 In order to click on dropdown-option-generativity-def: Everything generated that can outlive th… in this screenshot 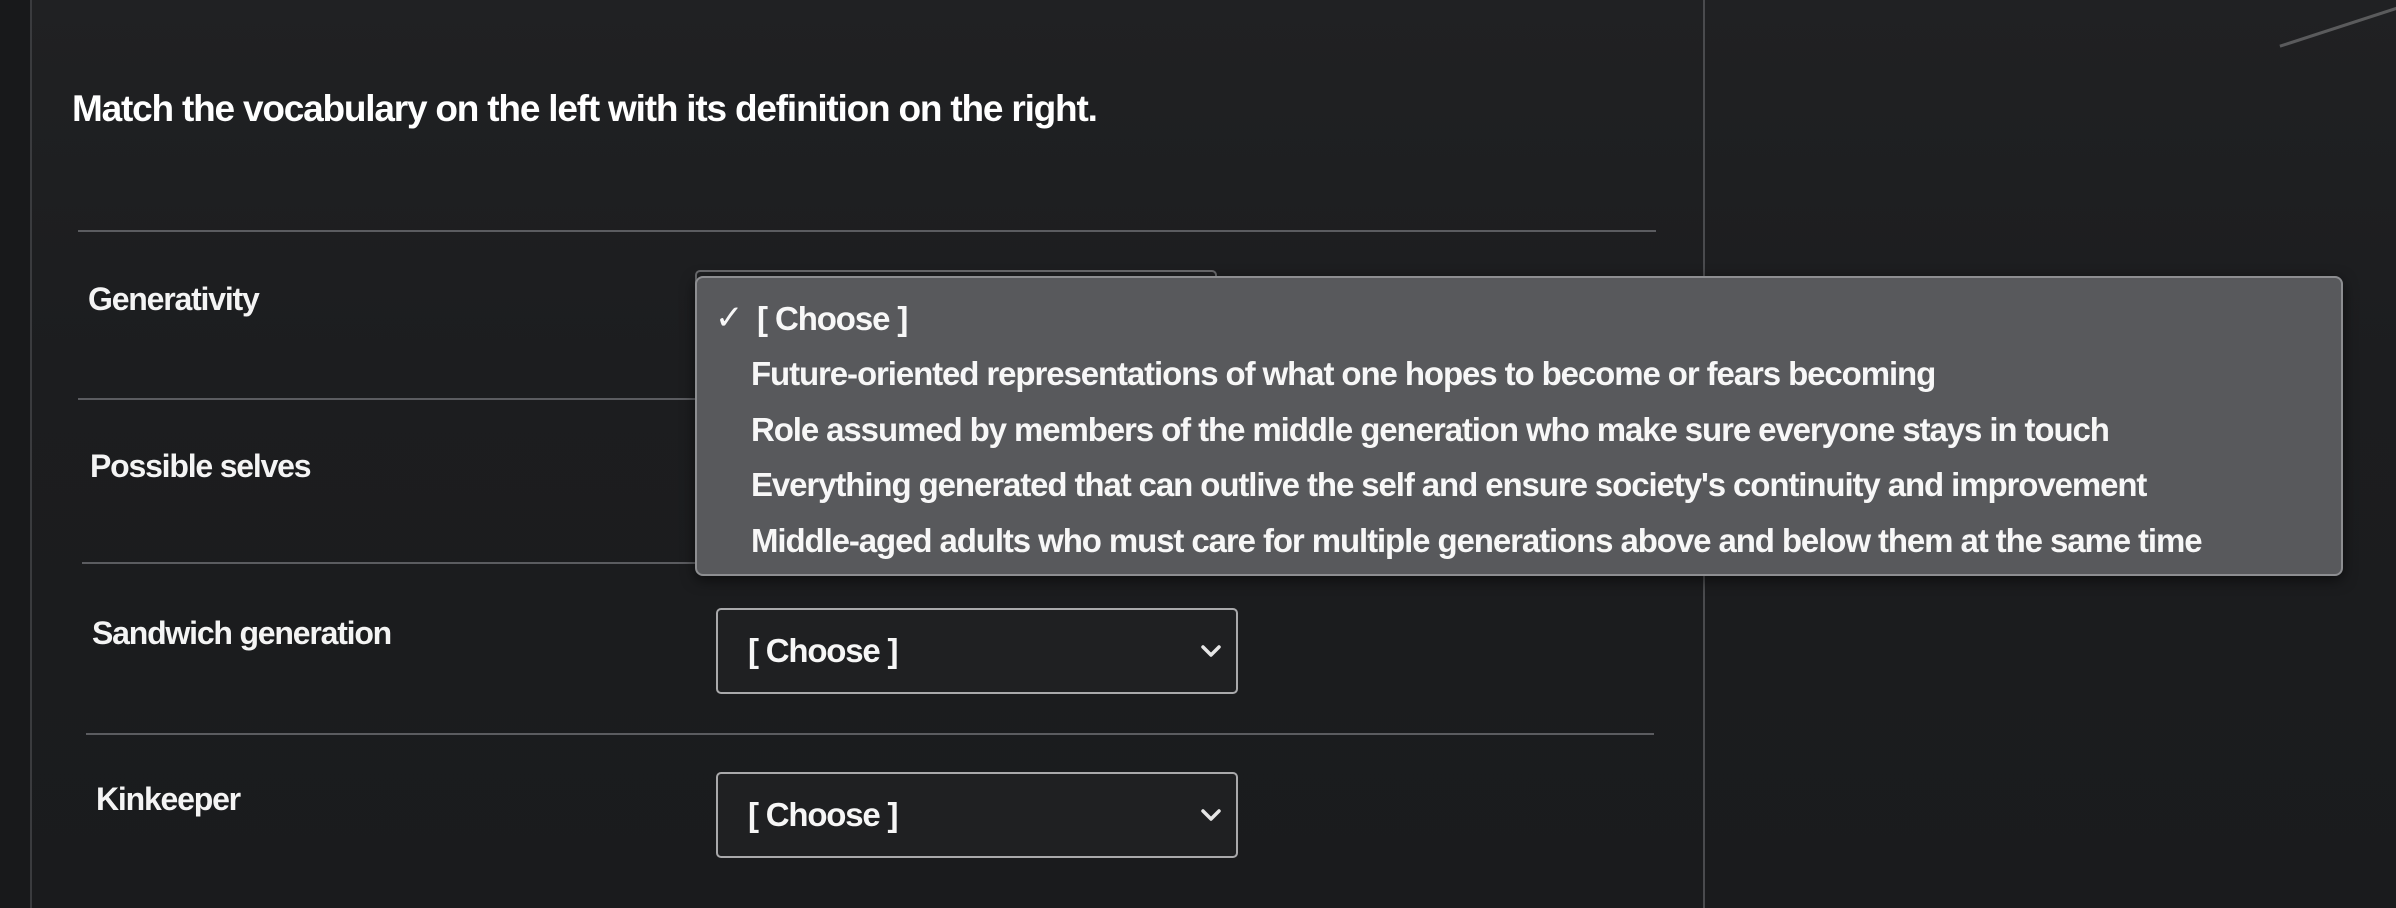, I will do `click(1449, 485)`.